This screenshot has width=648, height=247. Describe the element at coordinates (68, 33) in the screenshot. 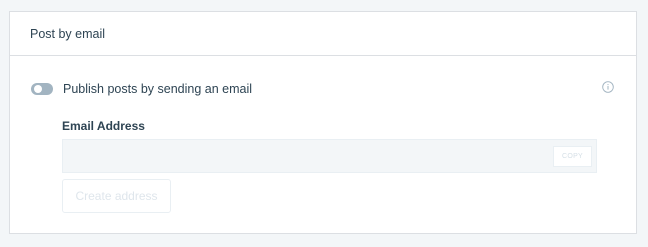

I see `card-title: Post by email` at that location.